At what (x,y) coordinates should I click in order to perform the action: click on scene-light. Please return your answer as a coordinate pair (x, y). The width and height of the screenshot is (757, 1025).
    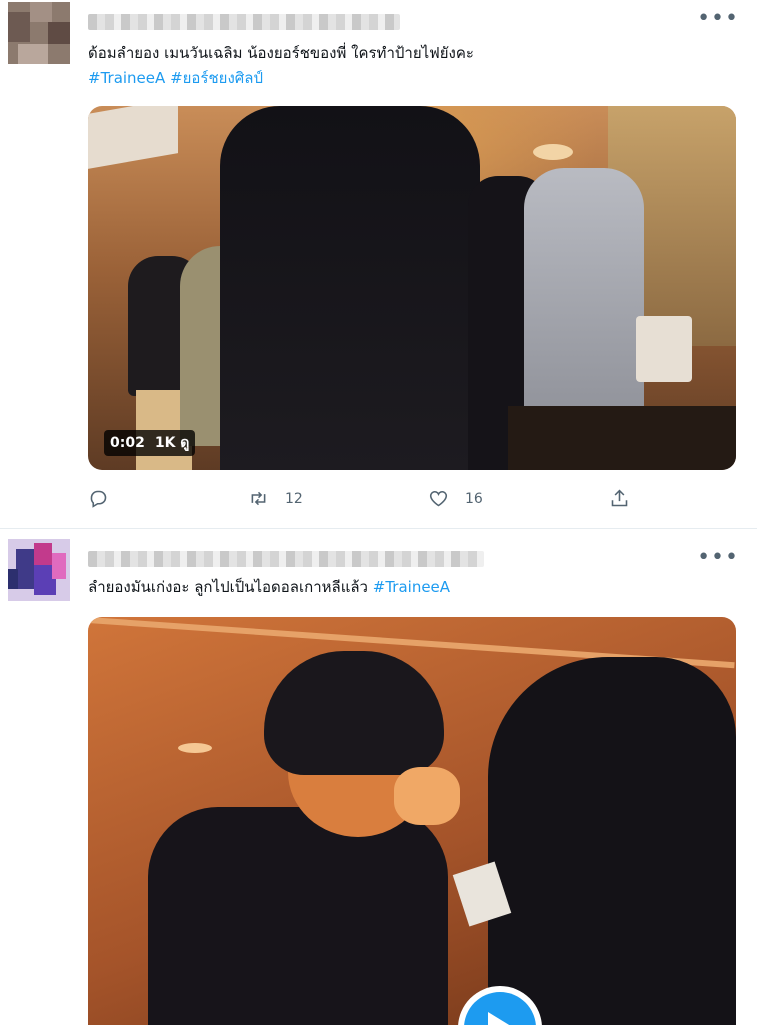
    Looking at the image, I should click on (195, 748).